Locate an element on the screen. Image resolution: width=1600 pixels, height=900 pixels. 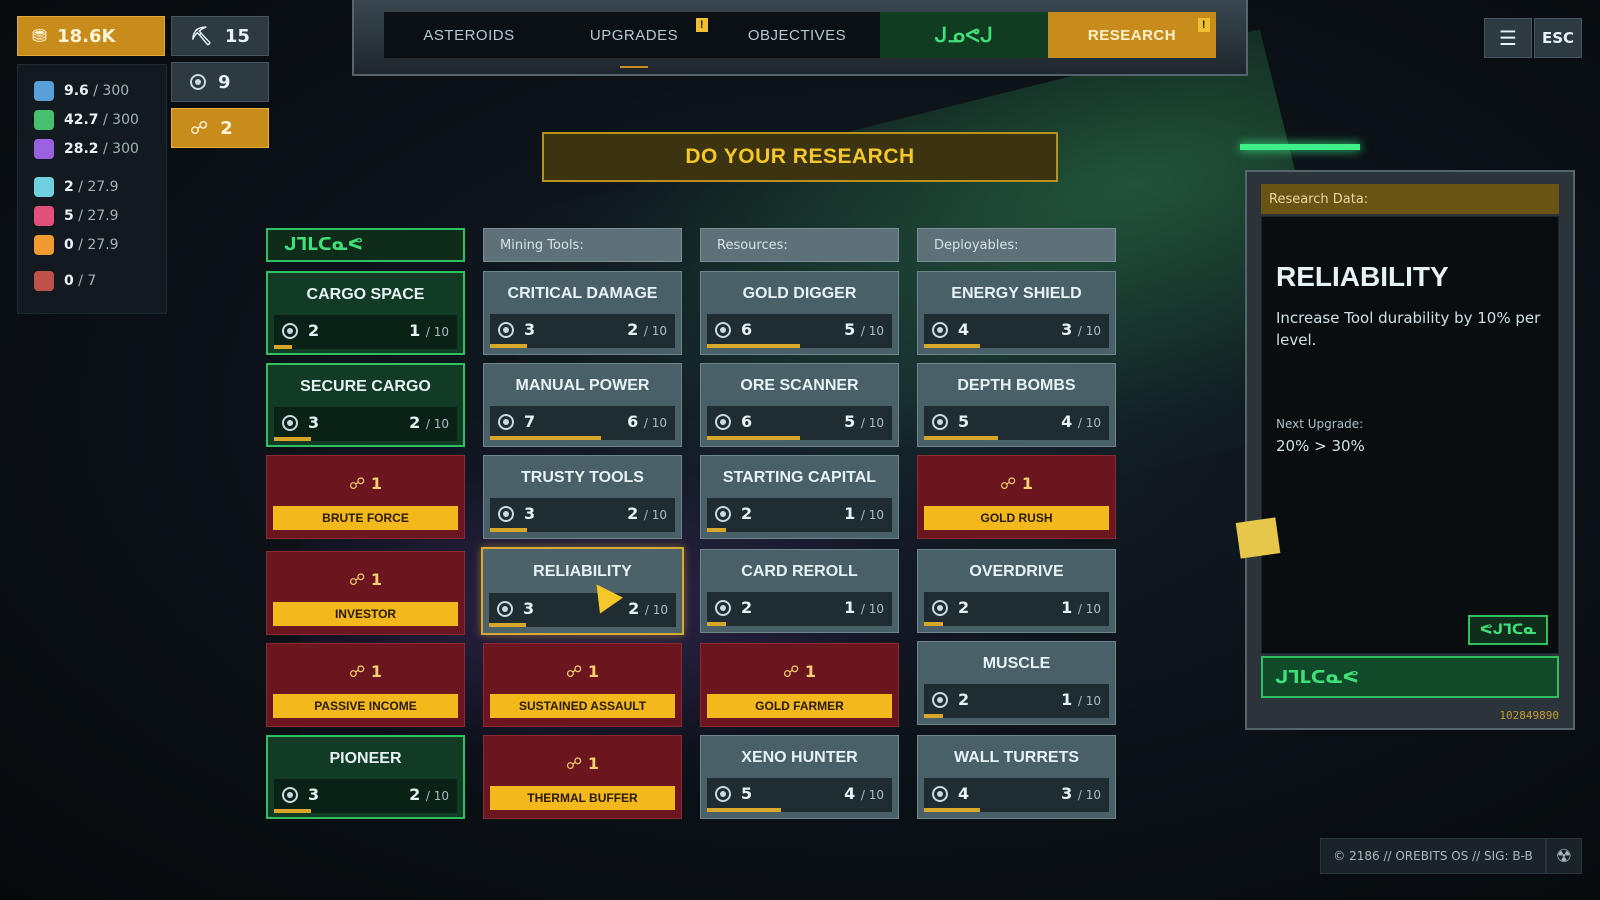
banner-text: DO YOUR RESEARCH is located at coordinates (800, 156).